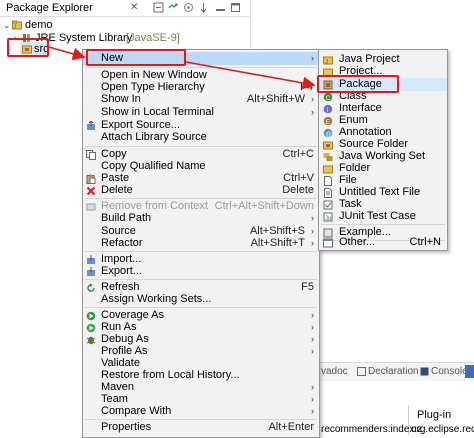 This screenshot has height=438, width=474. I want to click on shortcut-label: Alt+Shift+W, so click(275, 99).